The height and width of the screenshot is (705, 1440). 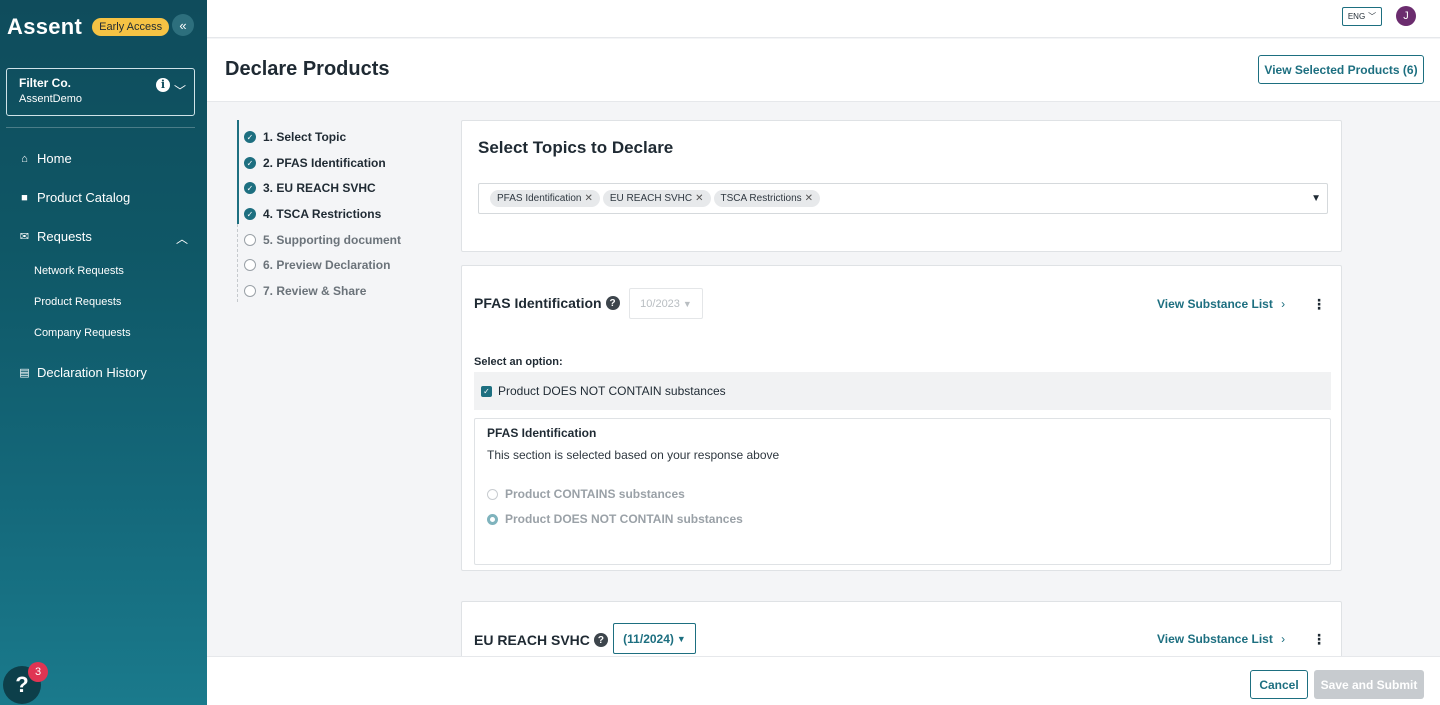 What do you see at coordinates (237, 263) in the screenshot?
I see `stepper-remaining-line` at bounding box center [237, 263].